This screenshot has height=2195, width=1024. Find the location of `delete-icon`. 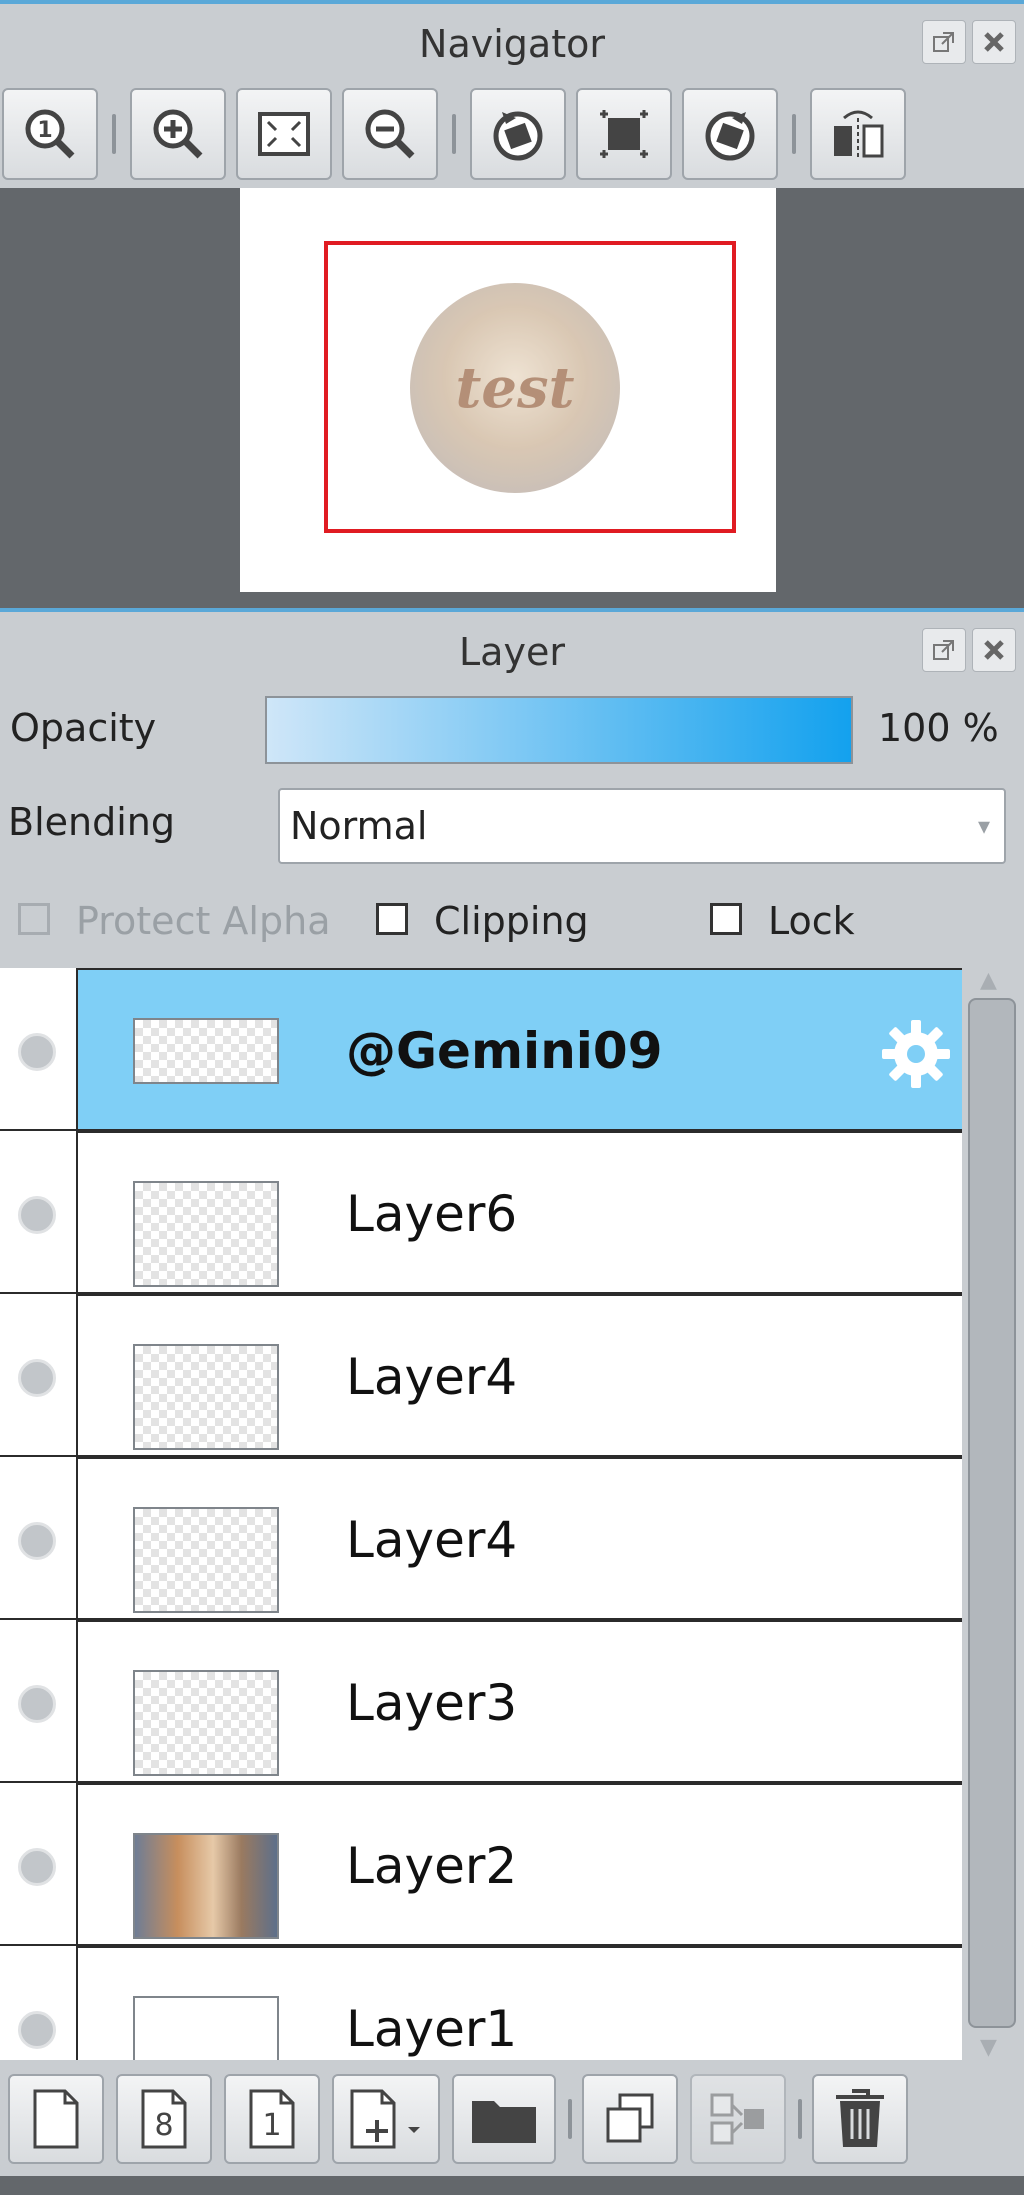

delete-icon is located at coordinates (860, 2118).